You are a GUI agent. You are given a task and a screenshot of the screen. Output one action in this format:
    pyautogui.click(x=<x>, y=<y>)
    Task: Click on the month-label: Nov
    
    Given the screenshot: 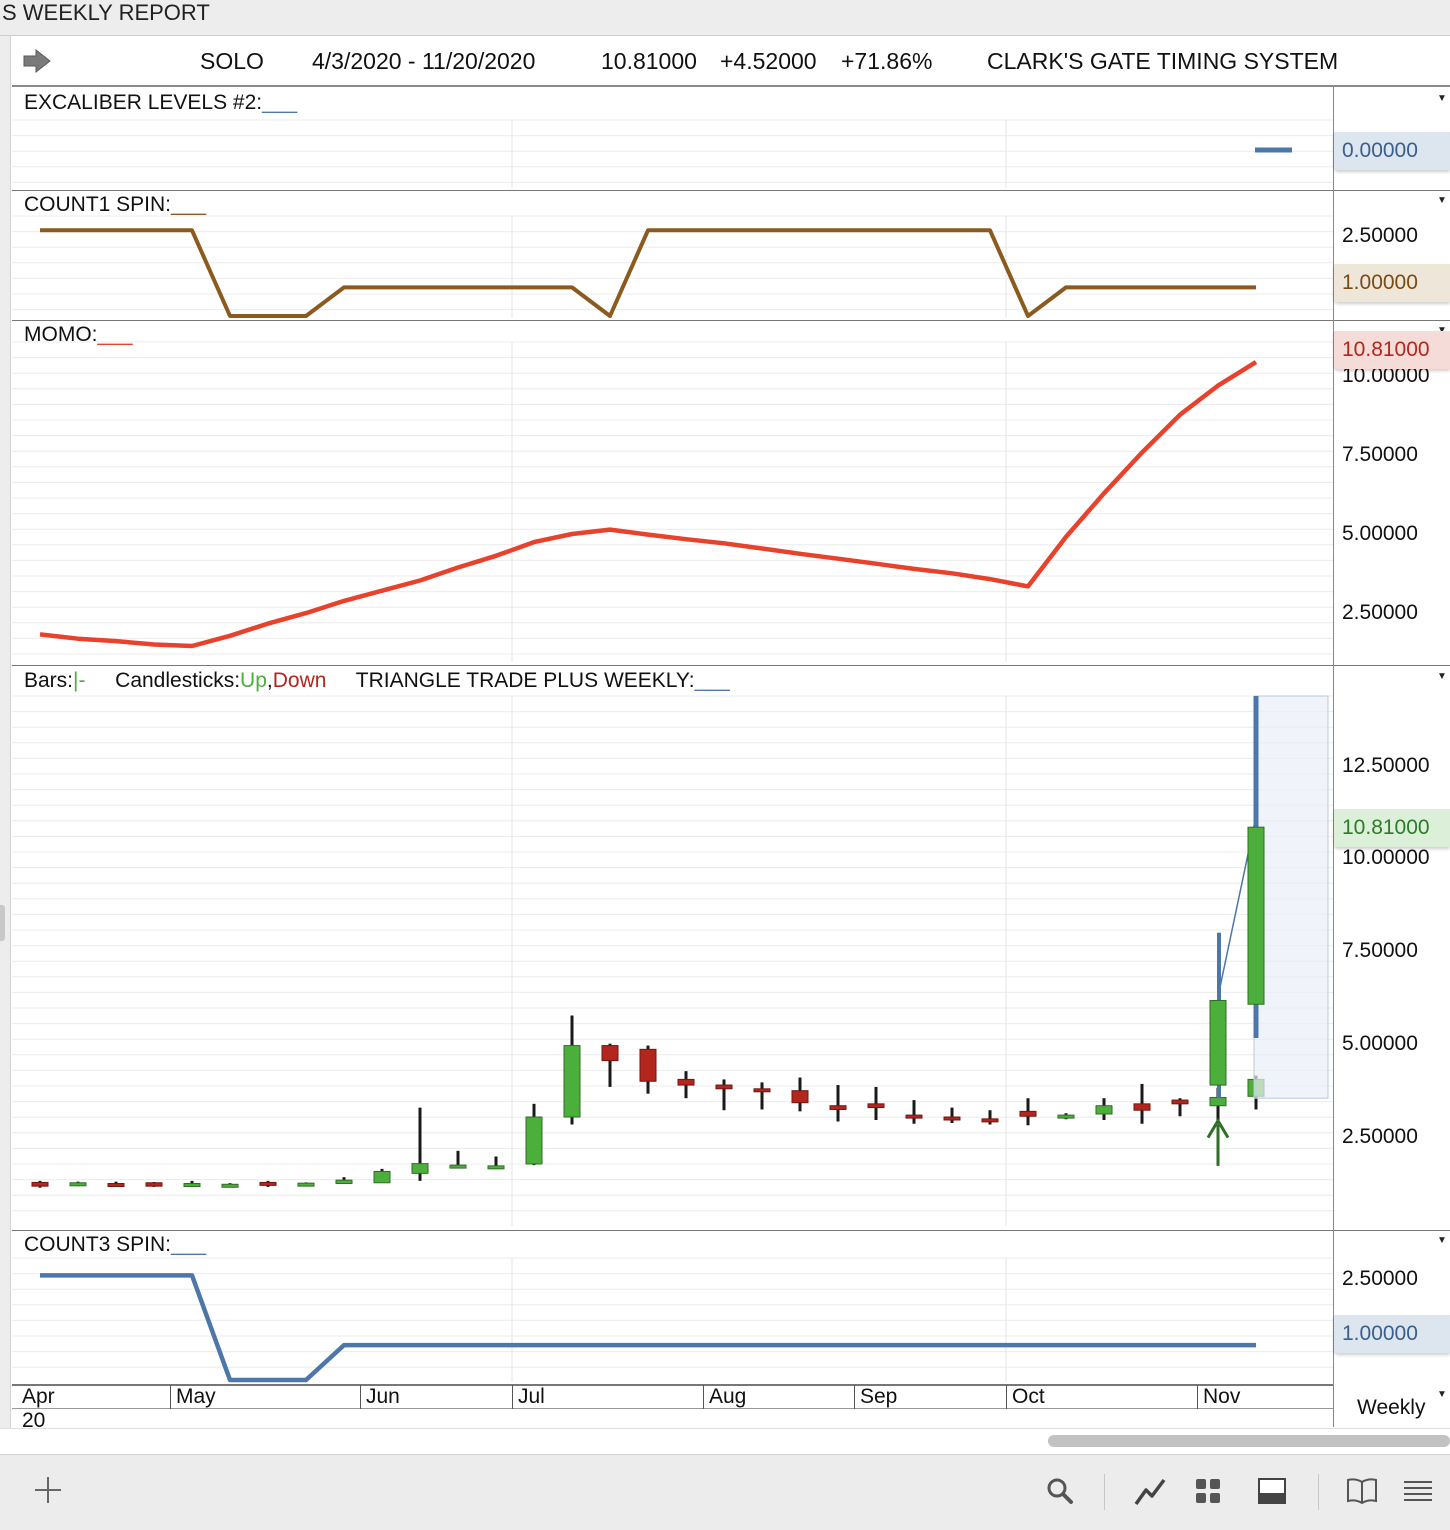 What is the action you would take?
    pyautogui.click(x=1222, y=1396)
    